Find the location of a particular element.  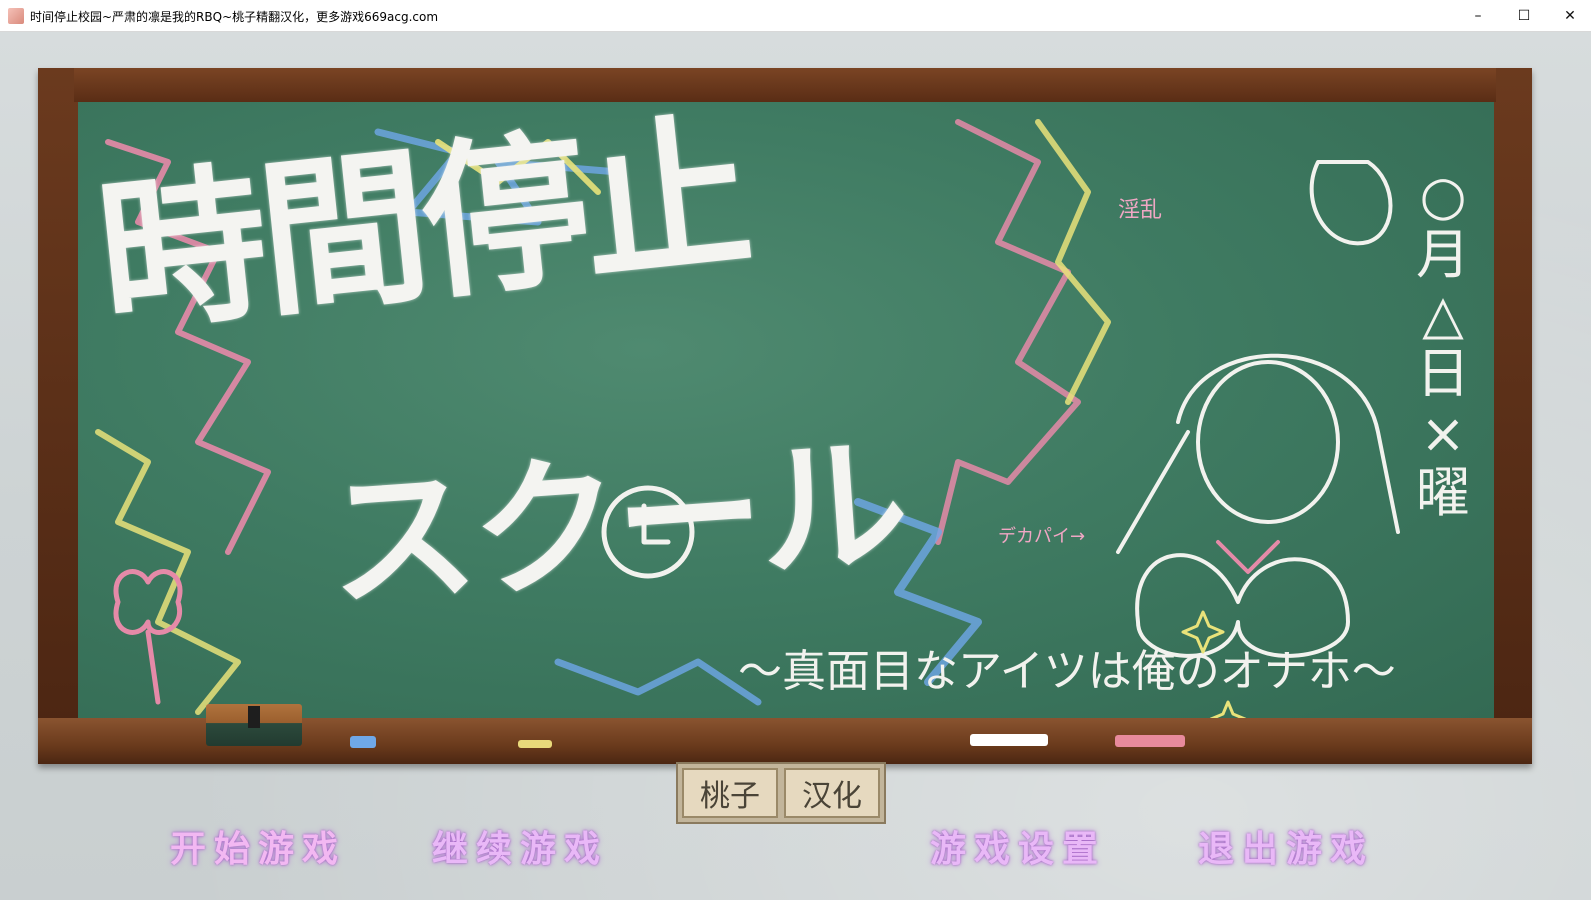

white-chalk is located at coordinates (1009, 740).